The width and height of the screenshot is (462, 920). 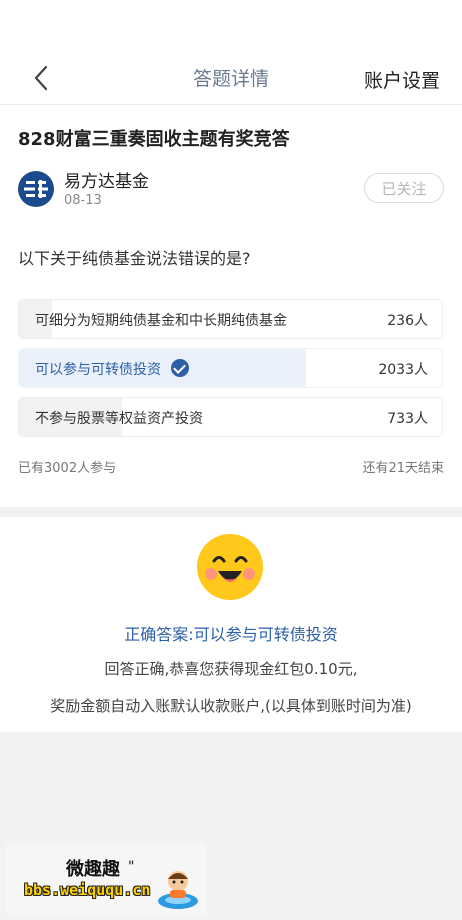 What do you see at coordinates (402, 79) in the screenshot?
I see `account-settings-link: 账户设置` at bounding box center [402, 79].